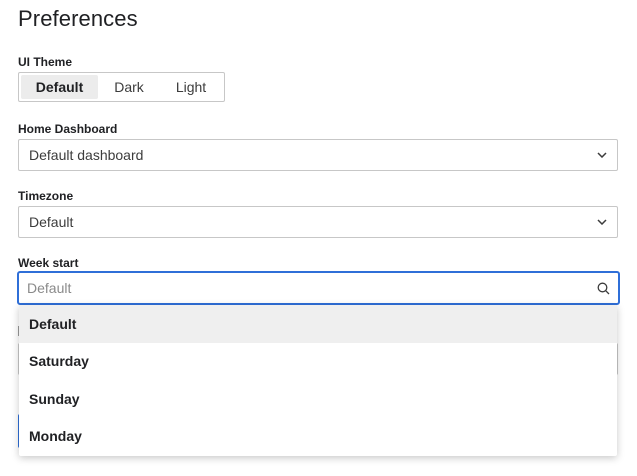 The height and width of the screenshot is (476, 637). Describe the element at coordinates (45, 62) in the screenshot. I see `ui-theme-label: UI Theme` at that location.